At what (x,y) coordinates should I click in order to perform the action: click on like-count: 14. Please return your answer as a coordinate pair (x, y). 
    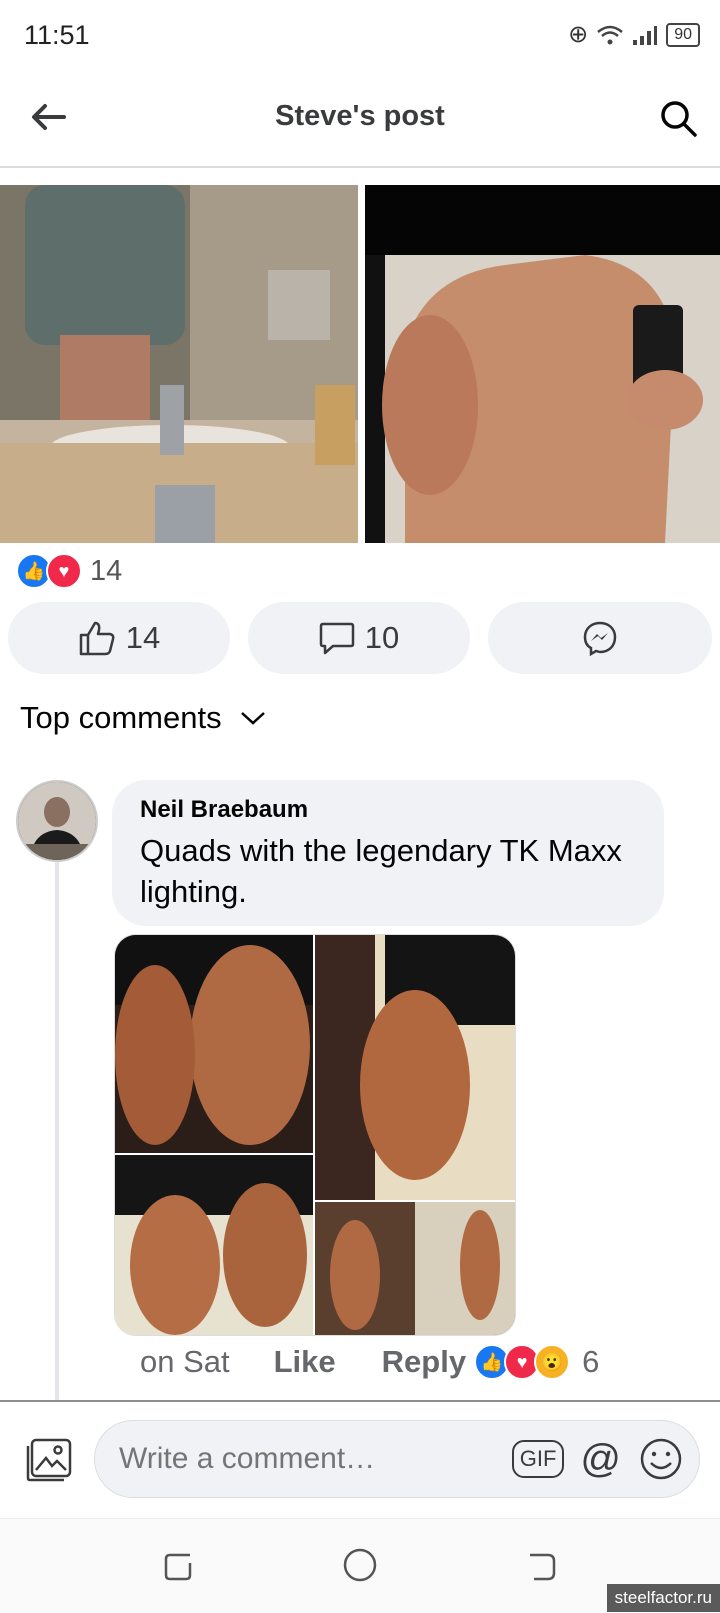
    Looking at the image, I should click on (143, 637).